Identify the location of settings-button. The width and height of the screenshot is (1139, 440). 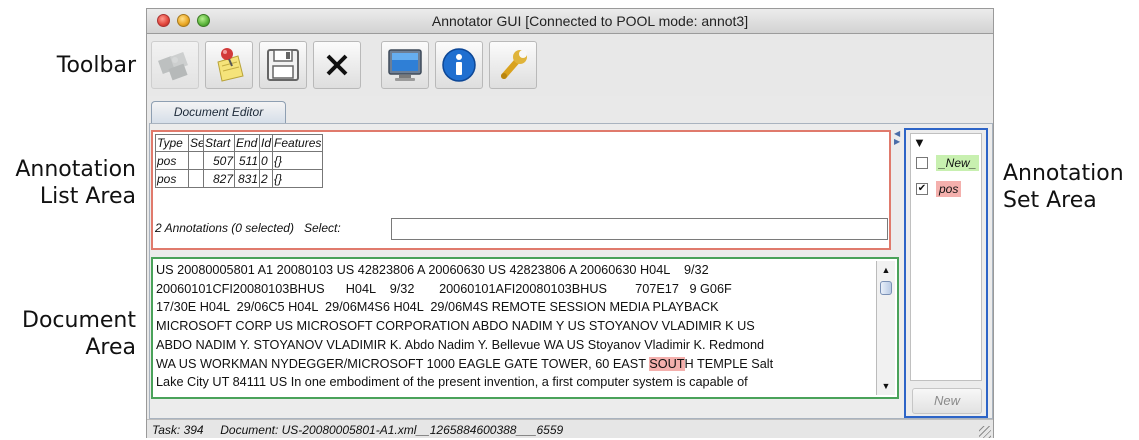
(513, 65).